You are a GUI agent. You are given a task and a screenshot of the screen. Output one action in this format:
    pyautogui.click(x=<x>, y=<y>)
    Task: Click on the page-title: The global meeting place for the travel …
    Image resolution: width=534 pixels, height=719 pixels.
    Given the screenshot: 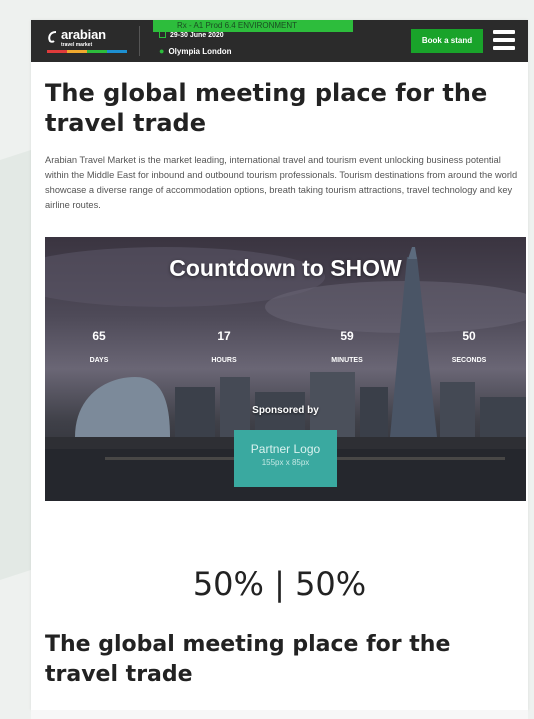 What is the action you would take?
    pyautogui.click(x=266, y=108)
    